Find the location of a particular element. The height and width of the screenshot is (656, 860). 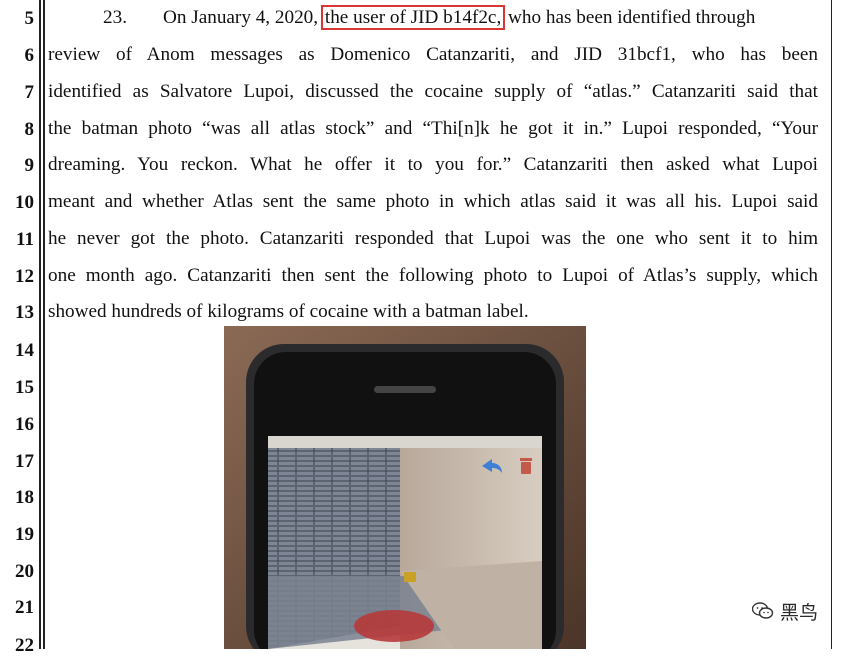

line-number: 9 is located at coordinates (29, 165).